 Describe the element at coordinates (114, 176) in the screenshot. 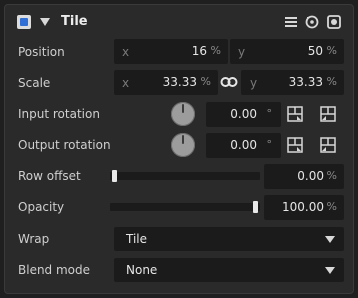

I see `row-offset-slider-thumb` at that location.